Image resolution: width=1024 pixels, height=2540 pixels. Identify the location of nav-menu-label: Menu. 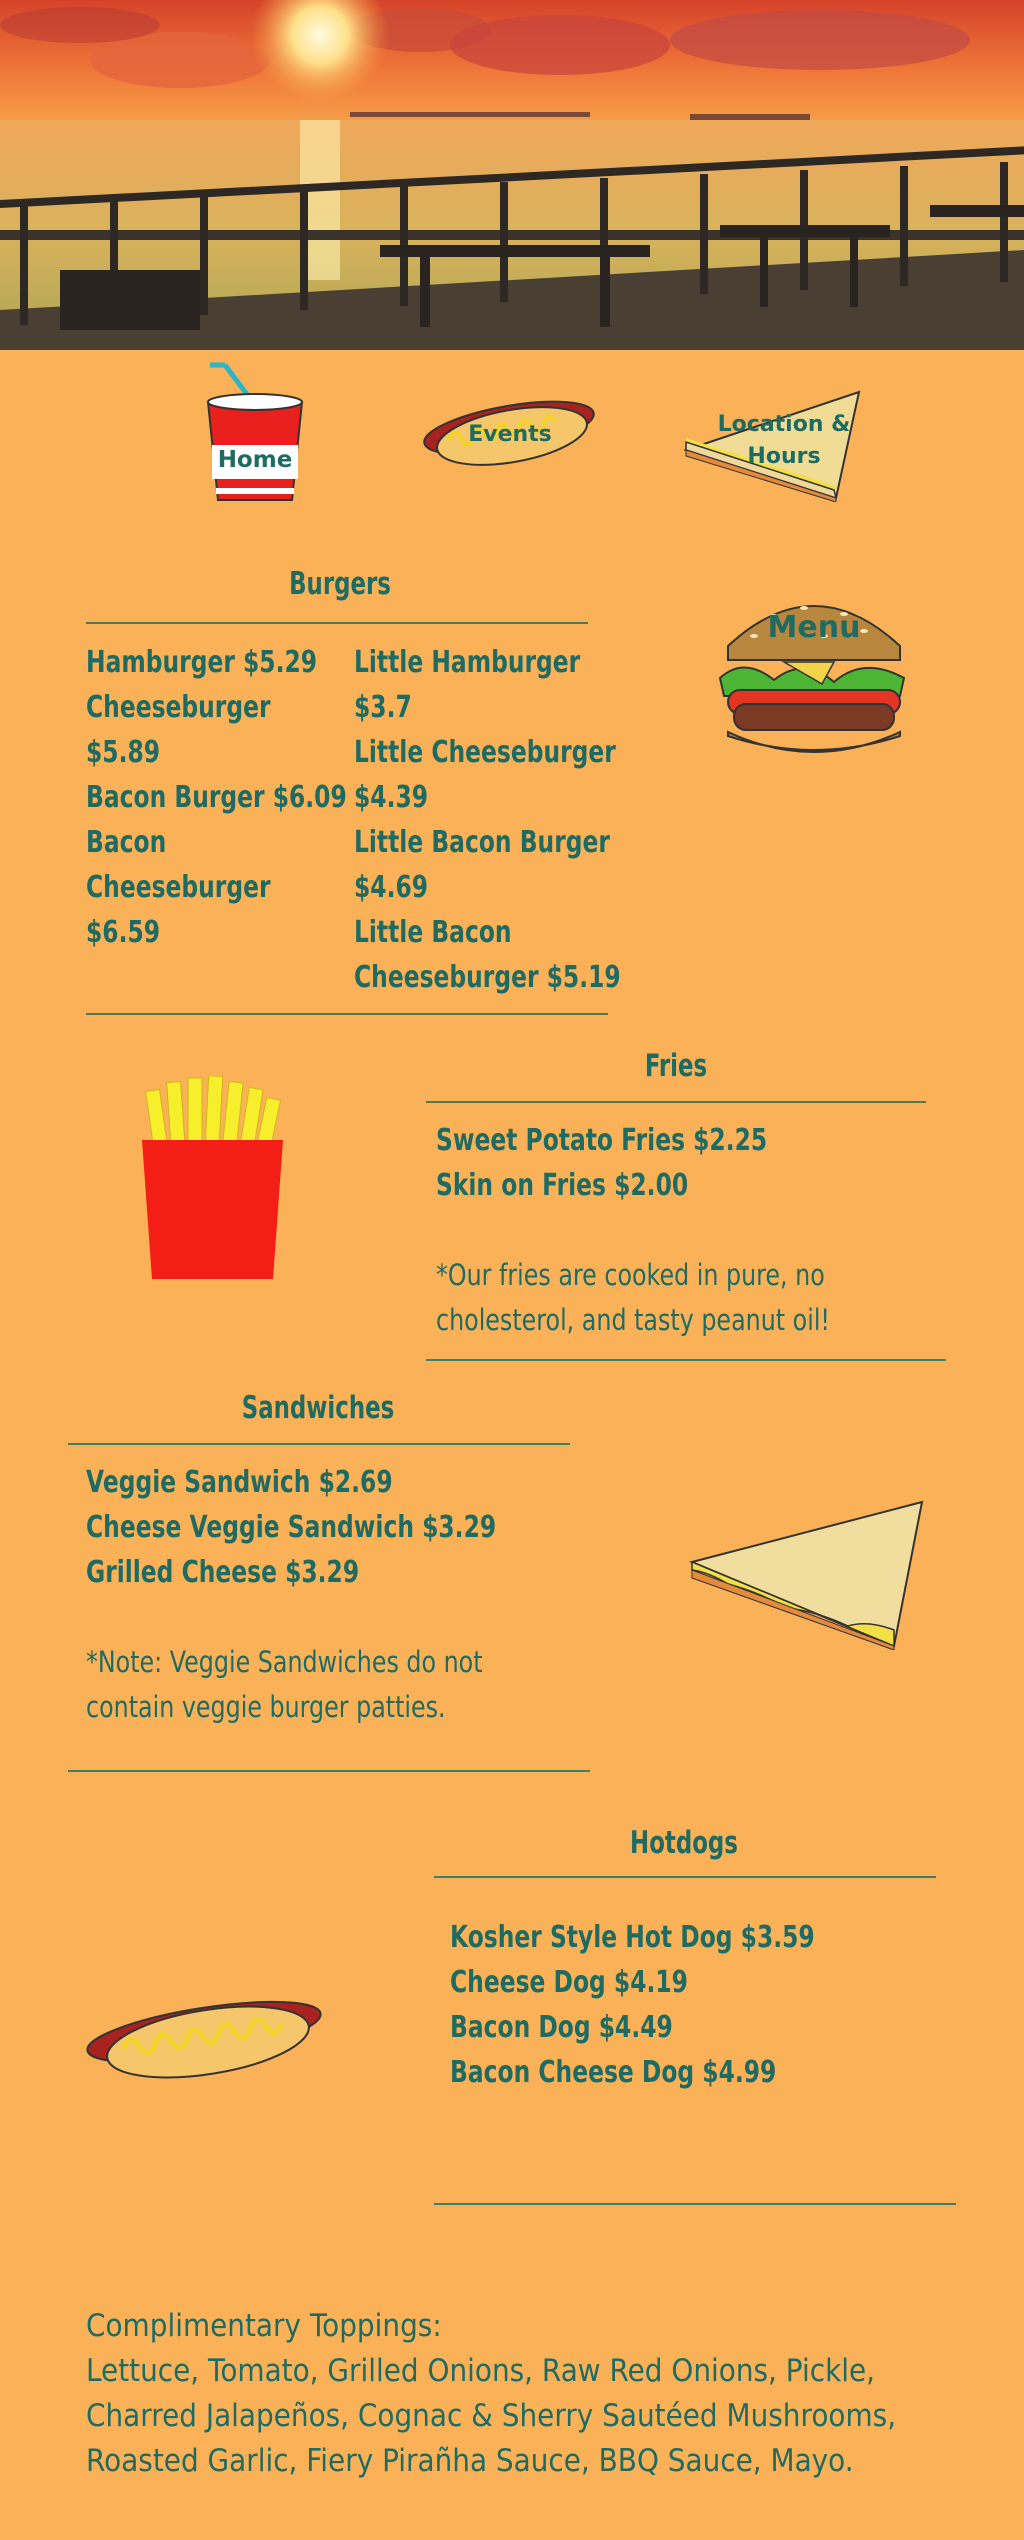
(814, 627).